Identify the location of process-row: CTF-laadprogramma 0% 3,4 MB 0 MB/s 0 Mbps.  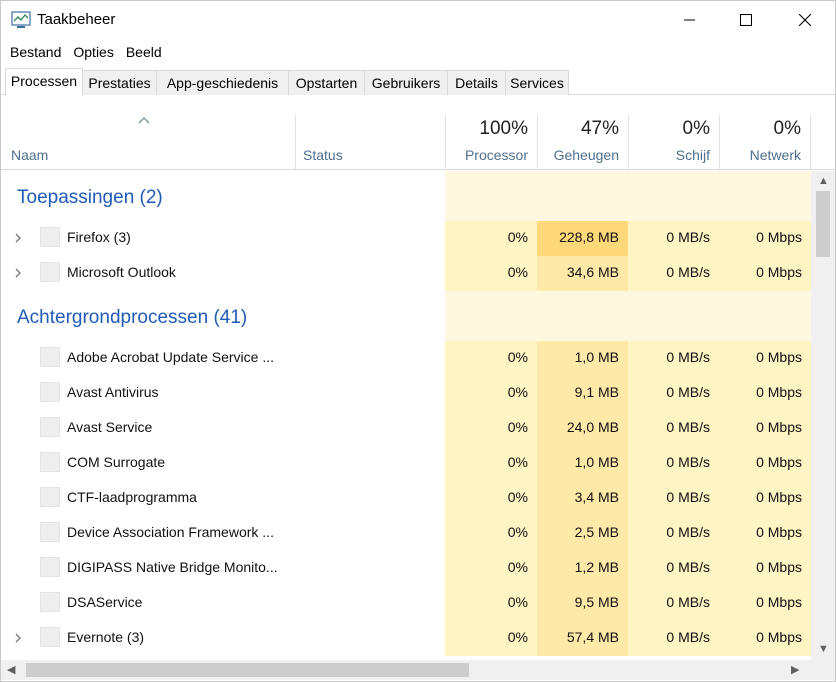
(406, 498).